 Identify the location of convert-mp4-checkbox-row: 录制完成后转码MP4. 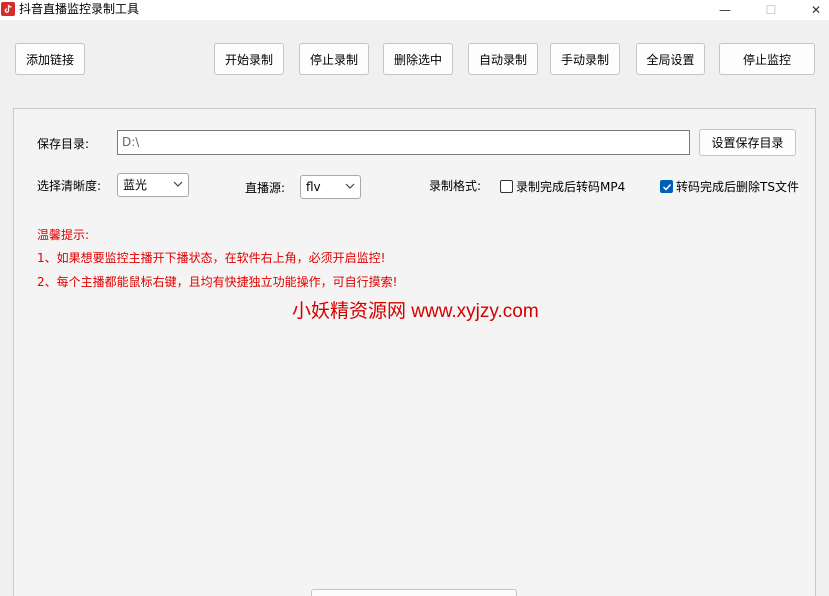
(562, 186).